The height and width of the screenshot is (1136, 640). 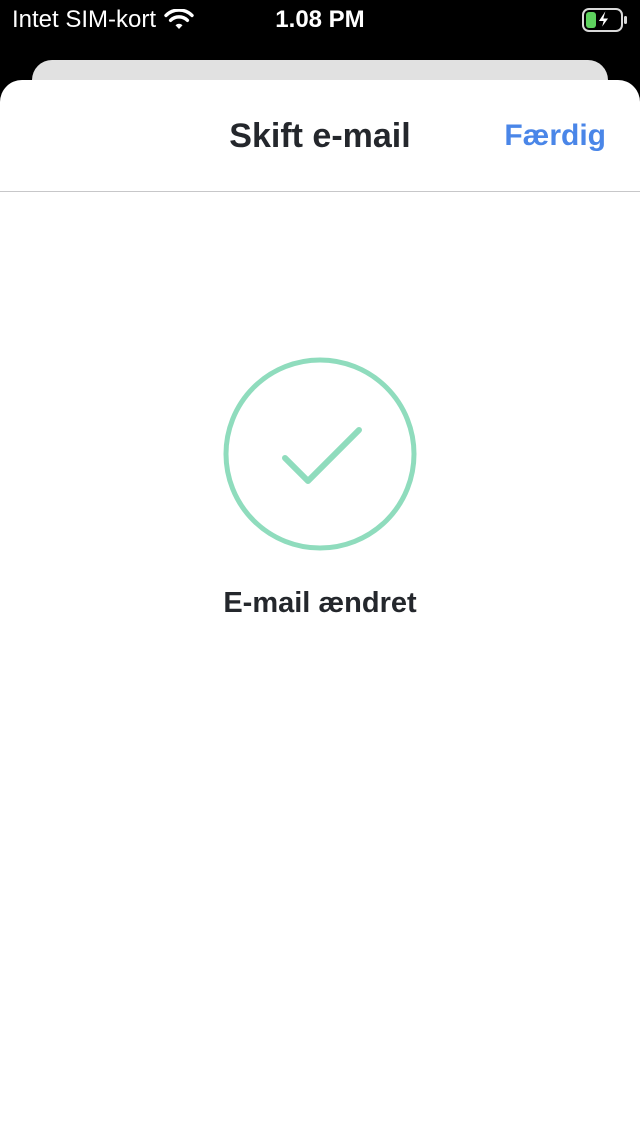 I want to click on success-message: E-mail ændret, so click(x=320, y=603).